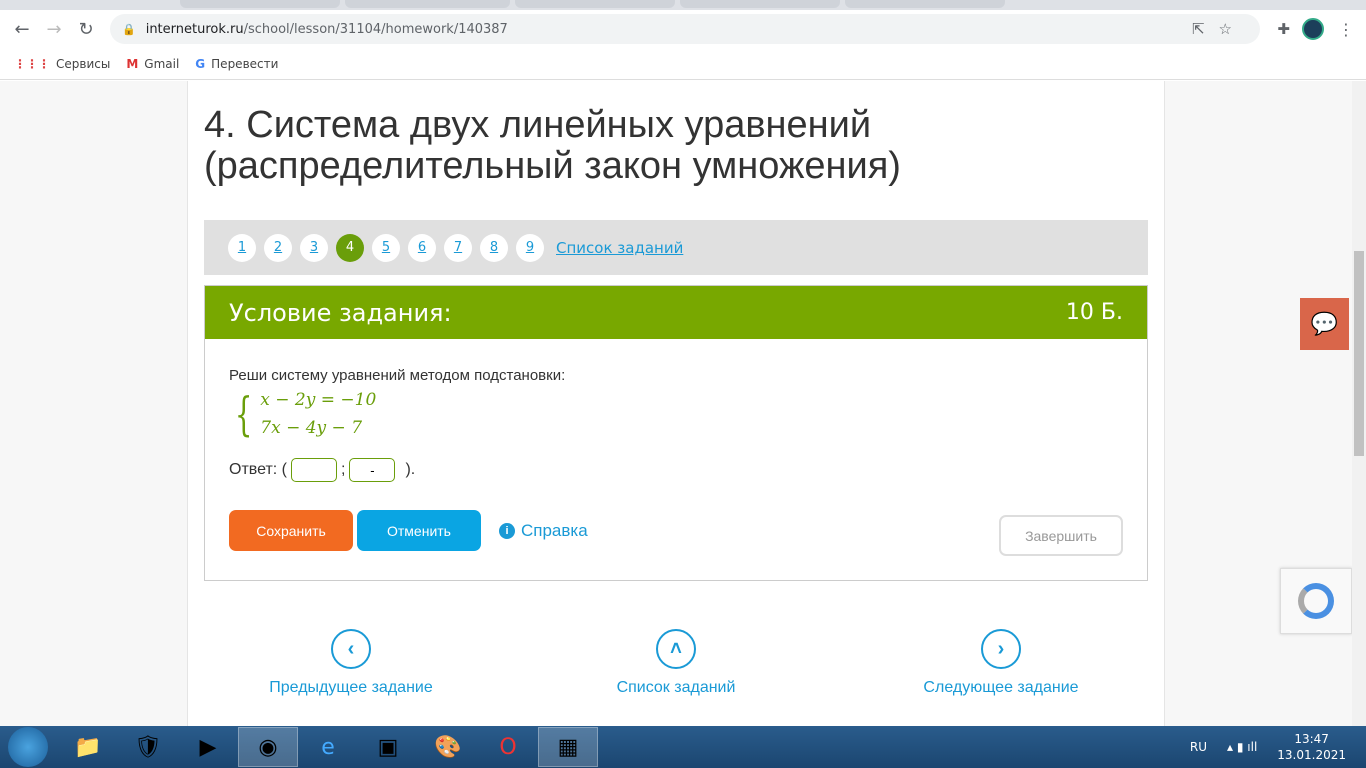 The height and width of the screenshot is (768, 1366). I want to click on answer-y-input, so click(372, 470).